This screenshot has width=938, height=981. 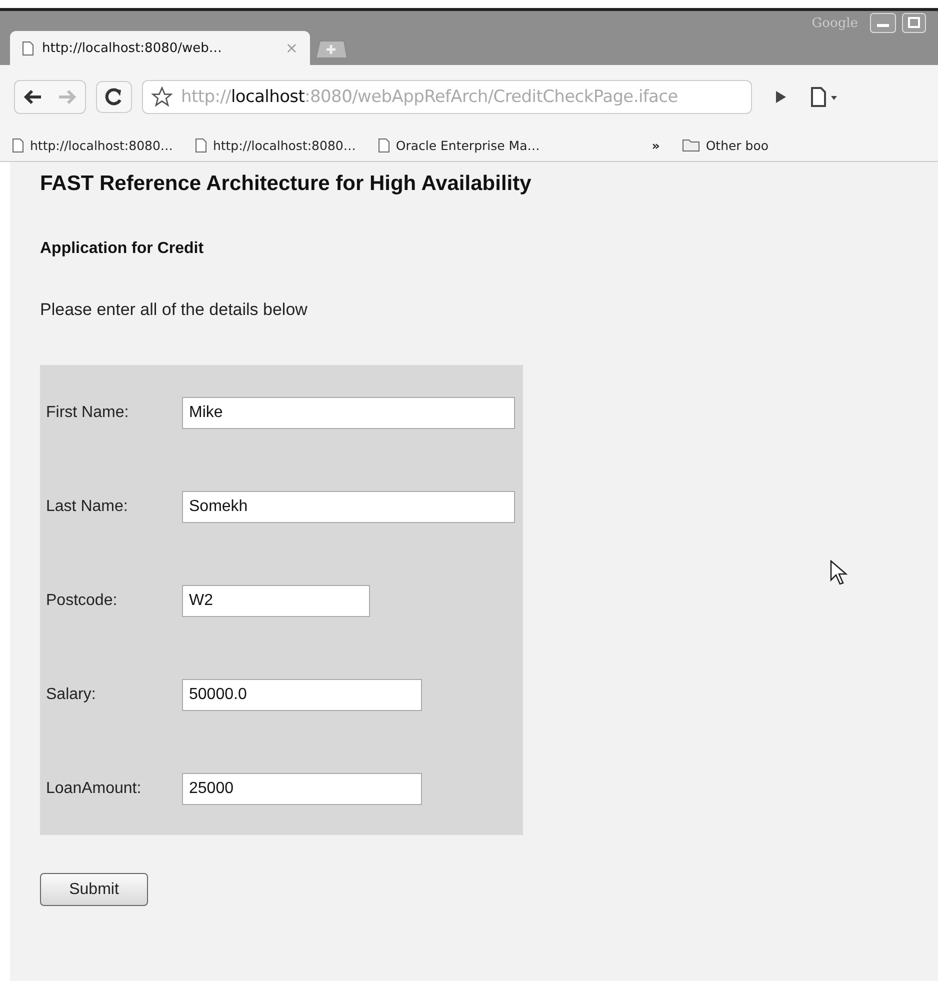 I want to click on input-field: Somekh, so click(x=348, y=507).